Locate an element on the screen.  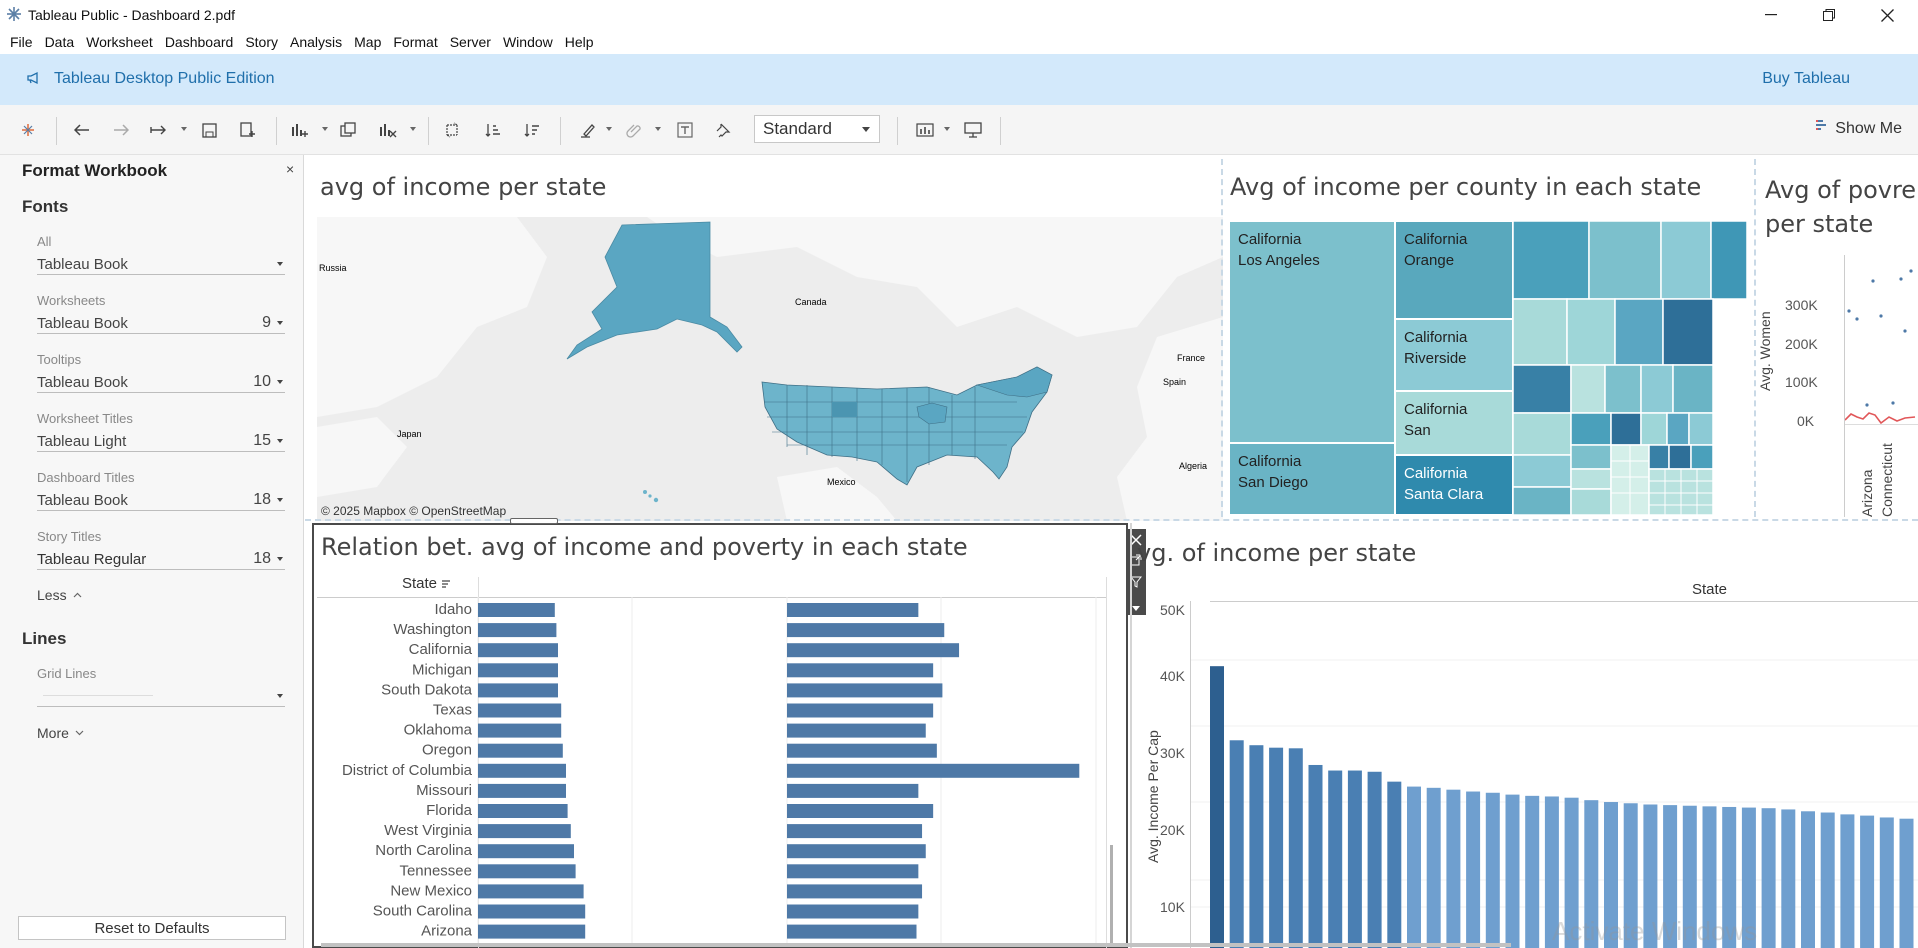
menu-server: Server is located at coordinates (470, 42).